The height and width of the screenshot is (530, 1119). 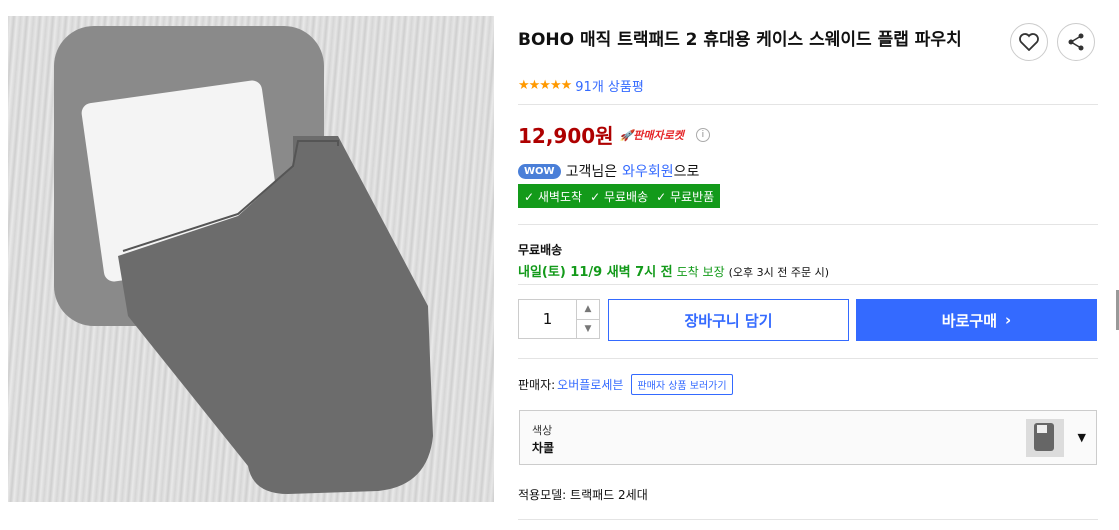 I want to click on benefit-dawn: ✓ 새벽도착, so click(x=553, y=196).